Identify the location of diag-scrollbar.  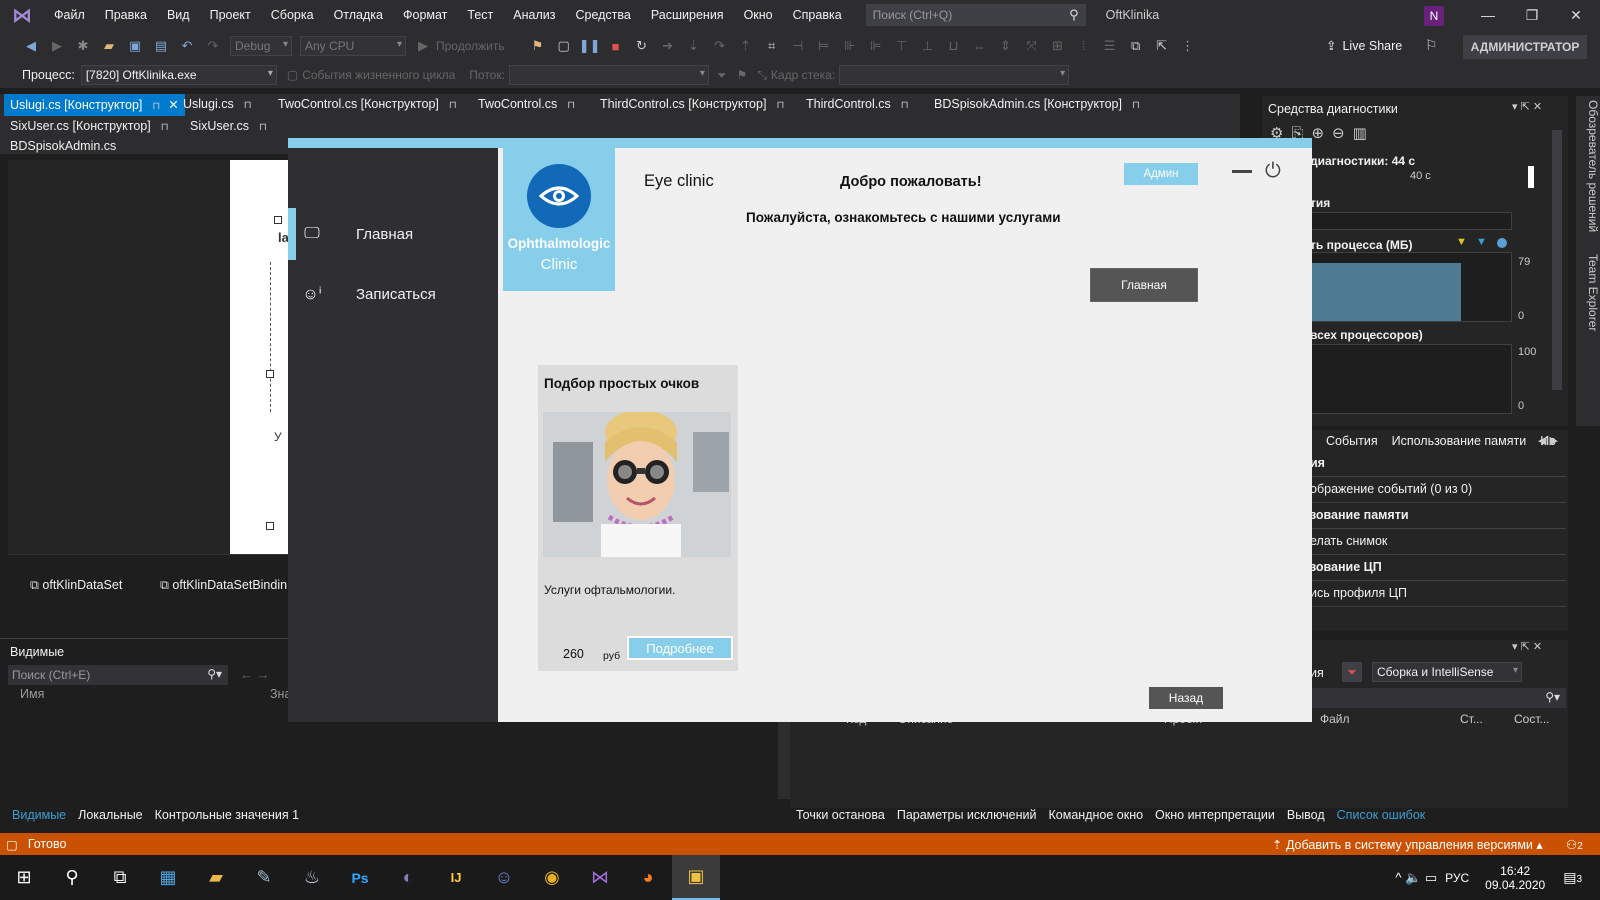
(1557, 260).